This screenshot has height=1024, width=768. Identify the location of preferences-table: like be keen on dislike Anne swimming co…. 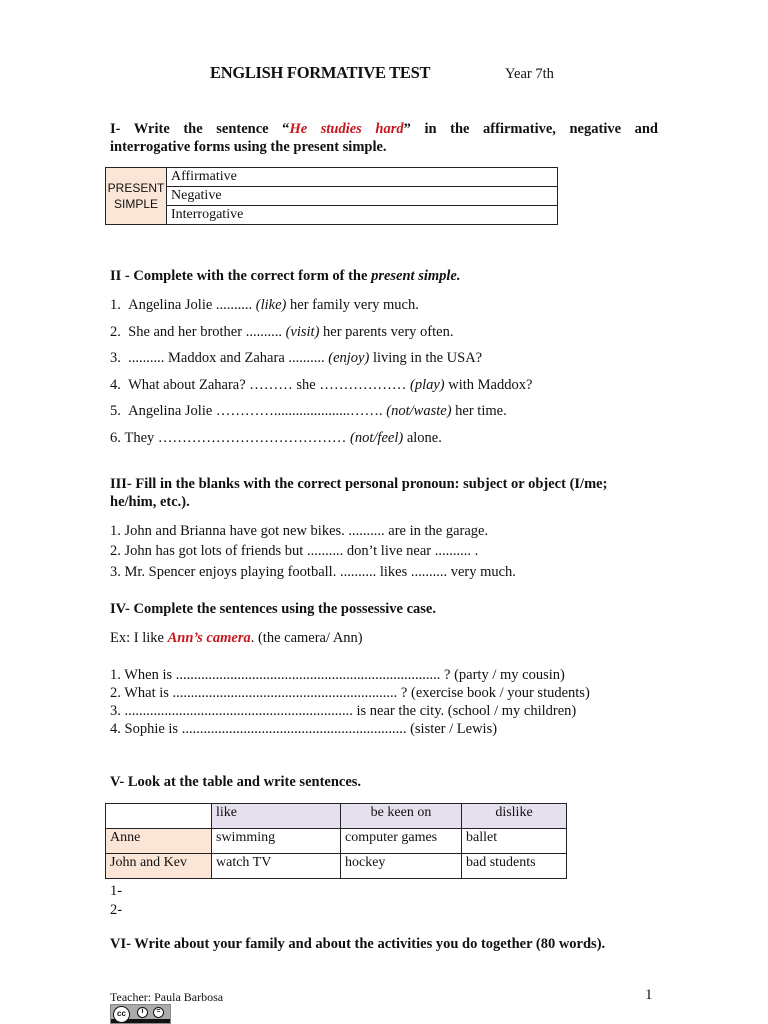
(336, 841).